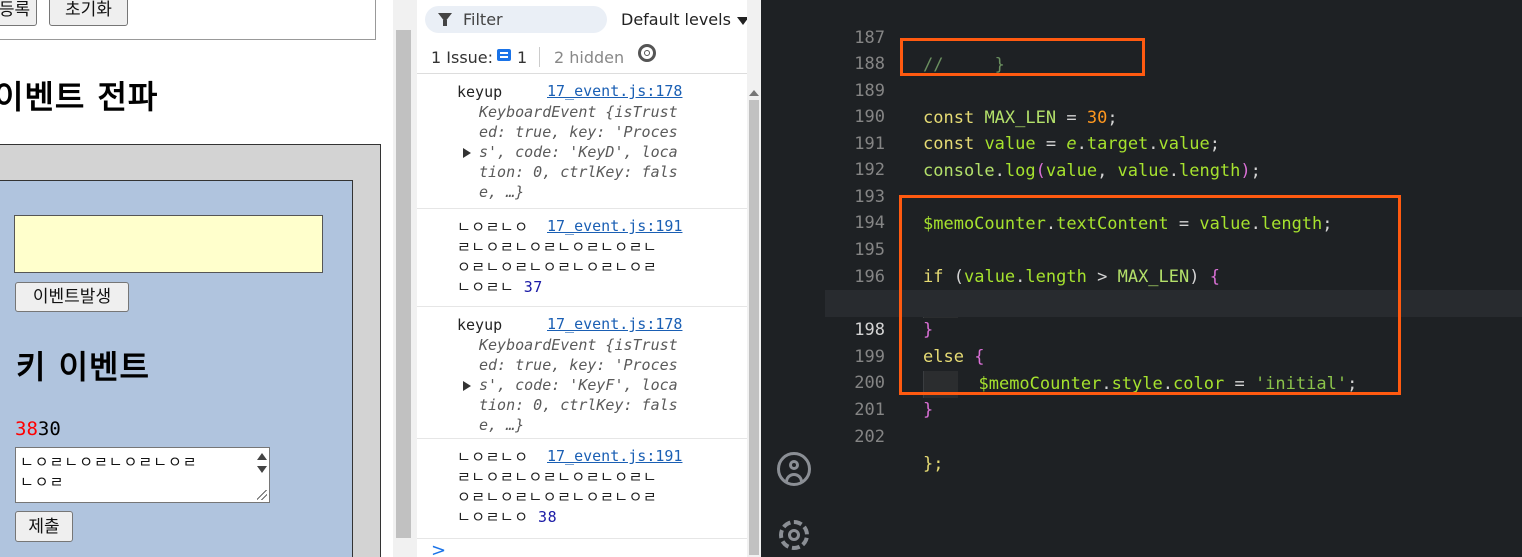 This screenshot has width=1522, height=557. I want to click on reset-button: 초기화, so click(88, 13).